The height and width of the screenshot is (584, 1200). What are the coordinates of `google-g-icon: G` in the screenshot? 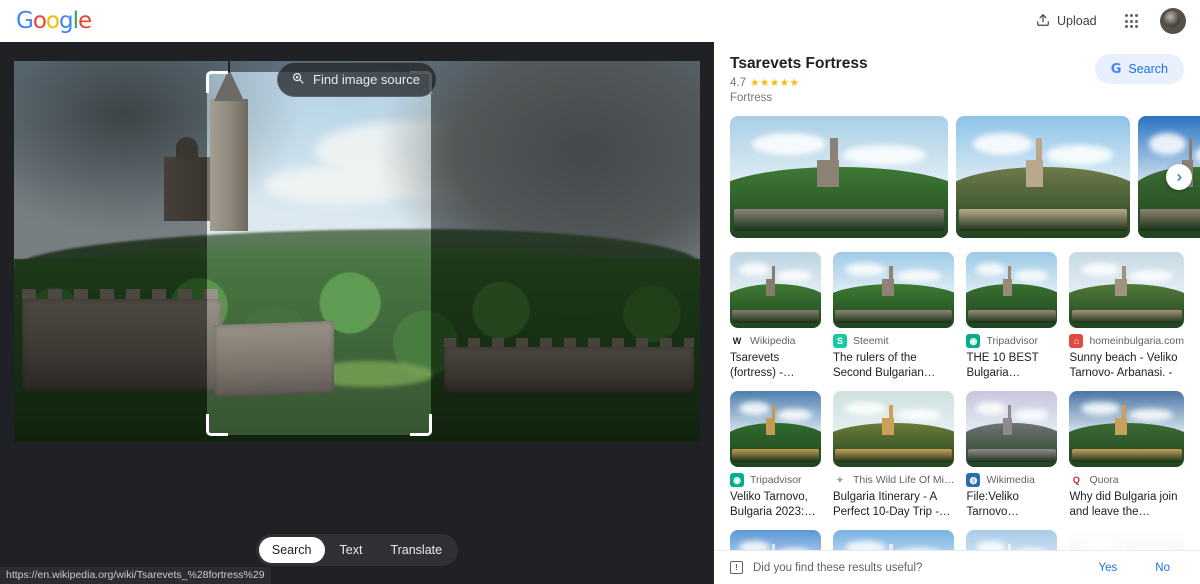 It's located at (1116, 69).